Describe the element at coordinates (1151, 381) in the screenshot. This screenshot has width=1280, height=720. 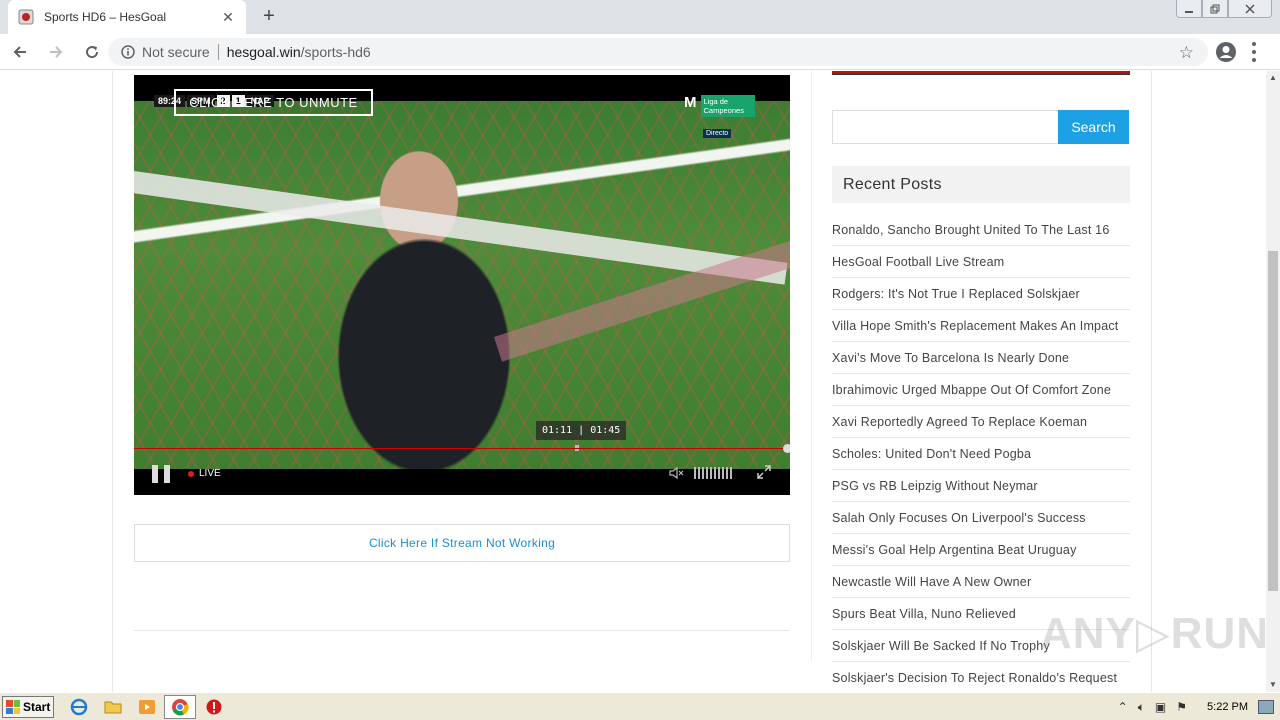
I see `content-border-right` at that location.